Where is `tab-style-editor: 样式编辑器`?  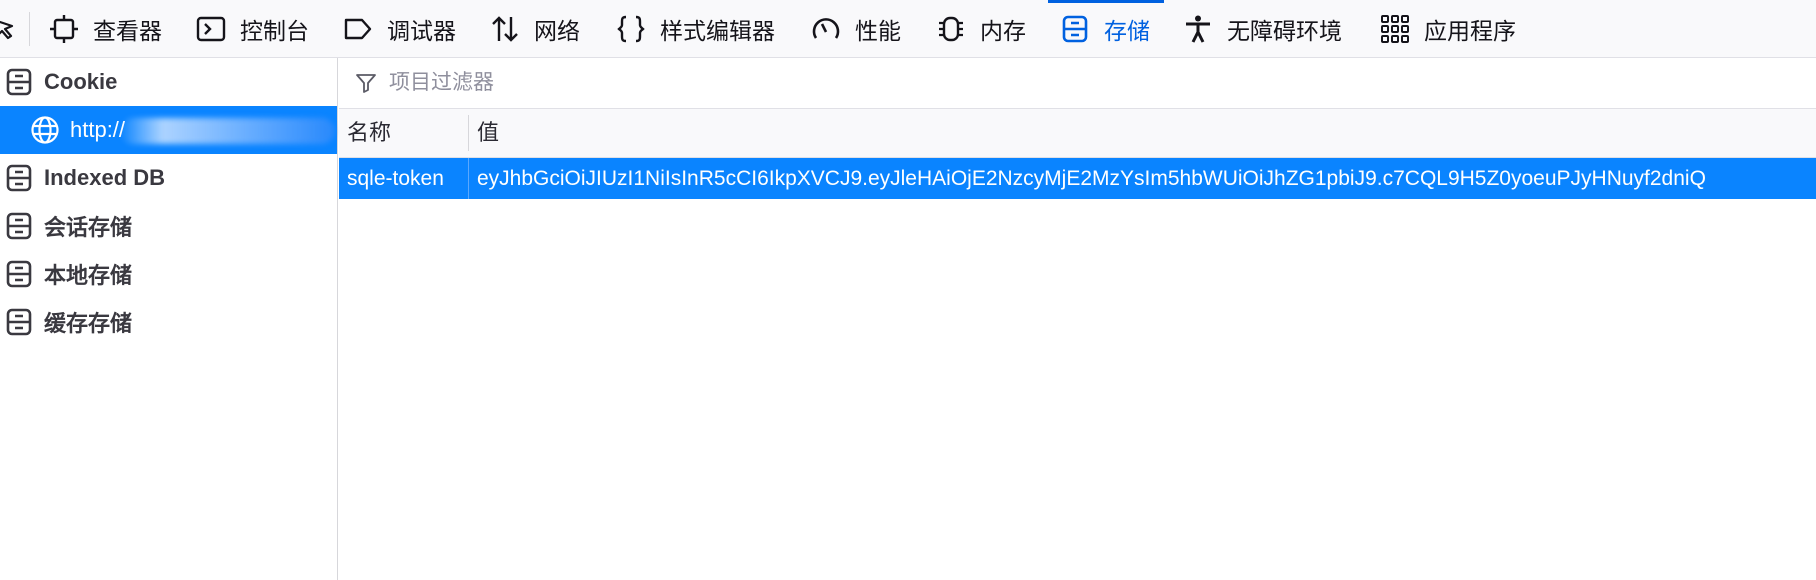
tab-style-editor: 样式编辑器 is located at coordinates (695, 29).